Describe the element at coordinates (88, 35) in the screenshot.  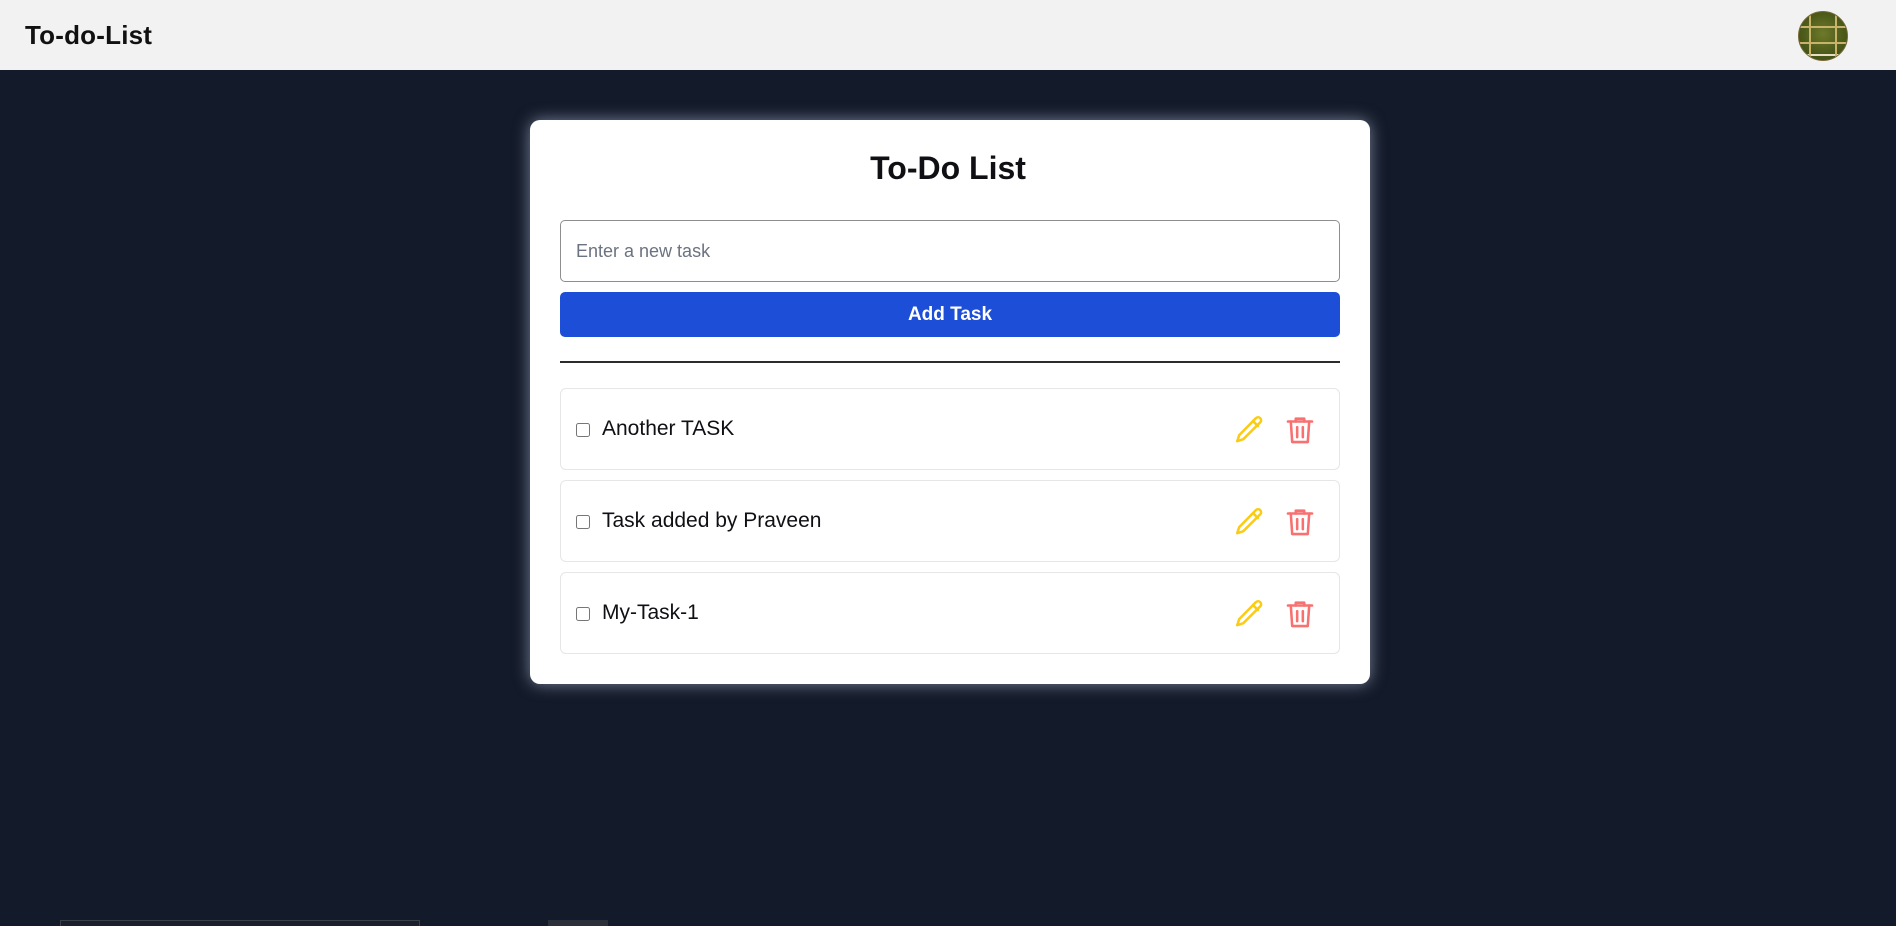
I see `brand-title: To-do-List` at that location.